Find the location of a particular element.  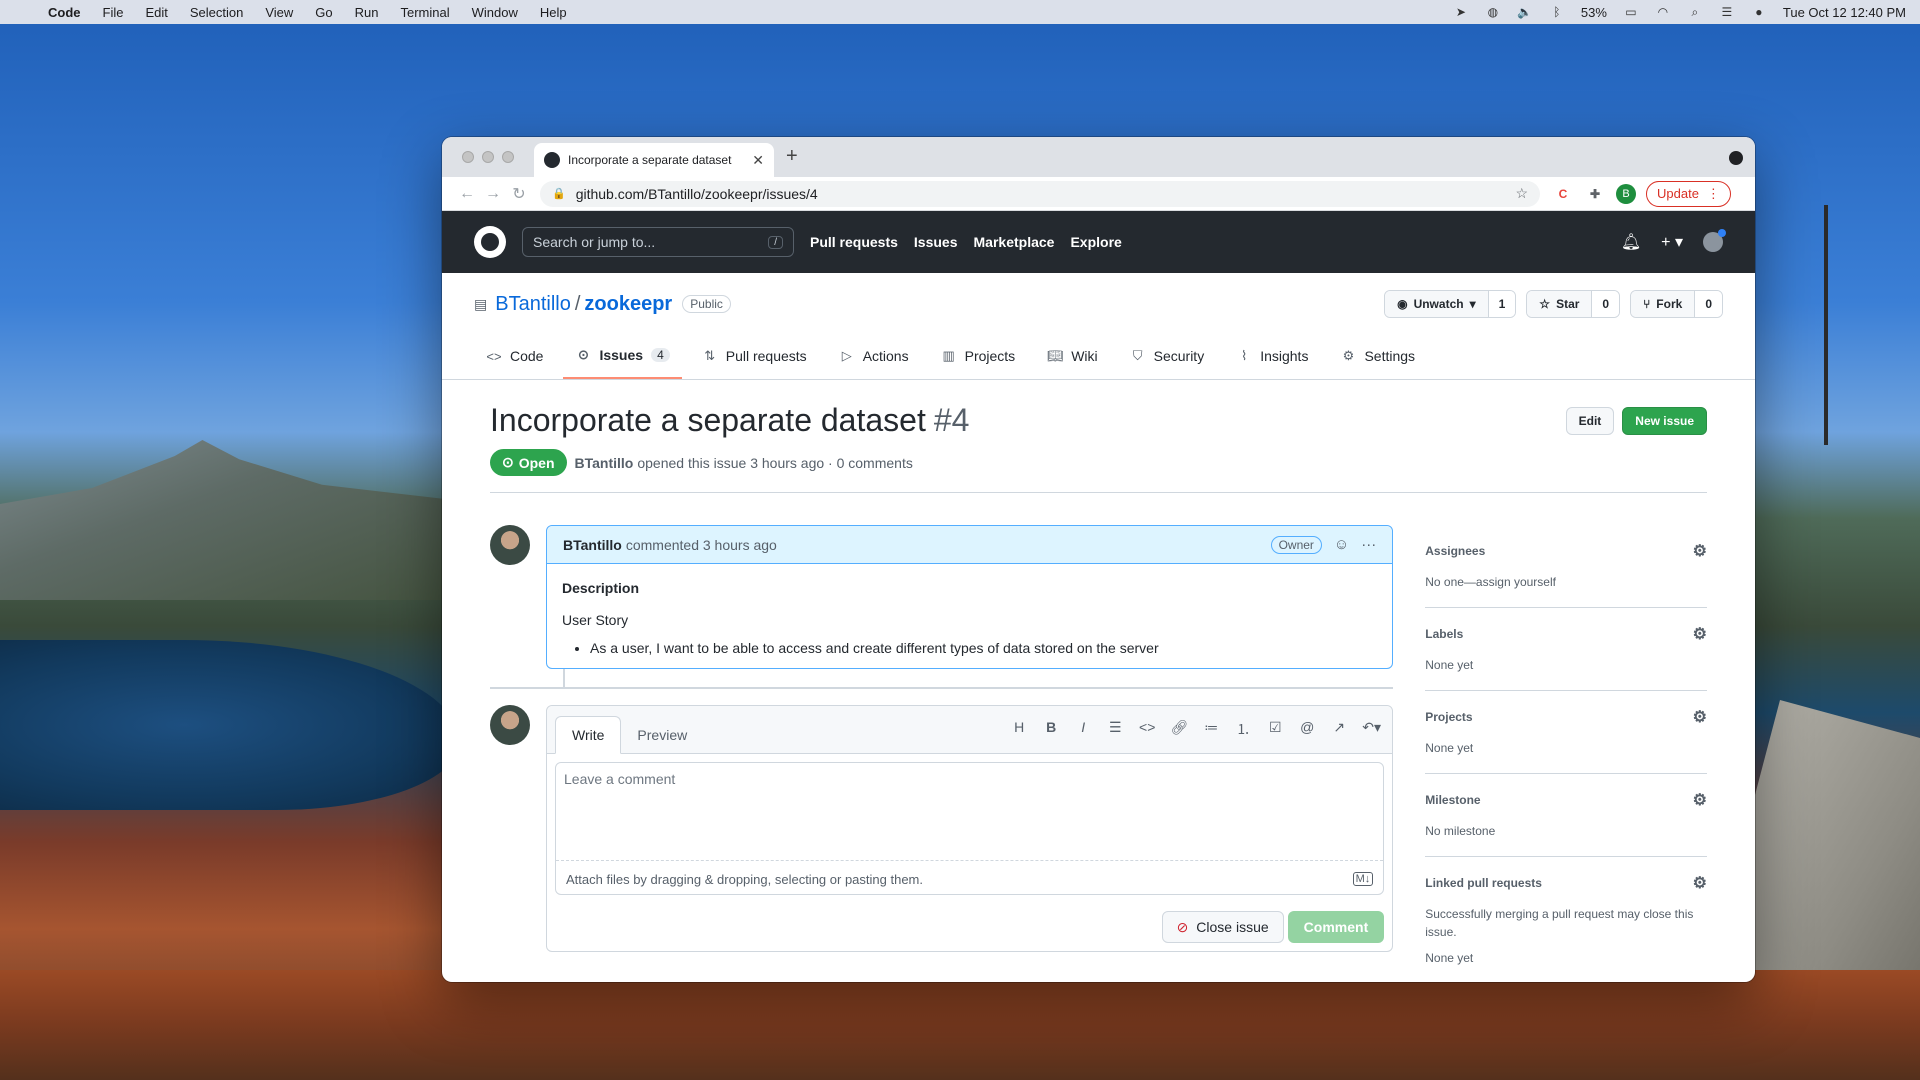

new-tab-icon: + is located at coordinates (792, 156).